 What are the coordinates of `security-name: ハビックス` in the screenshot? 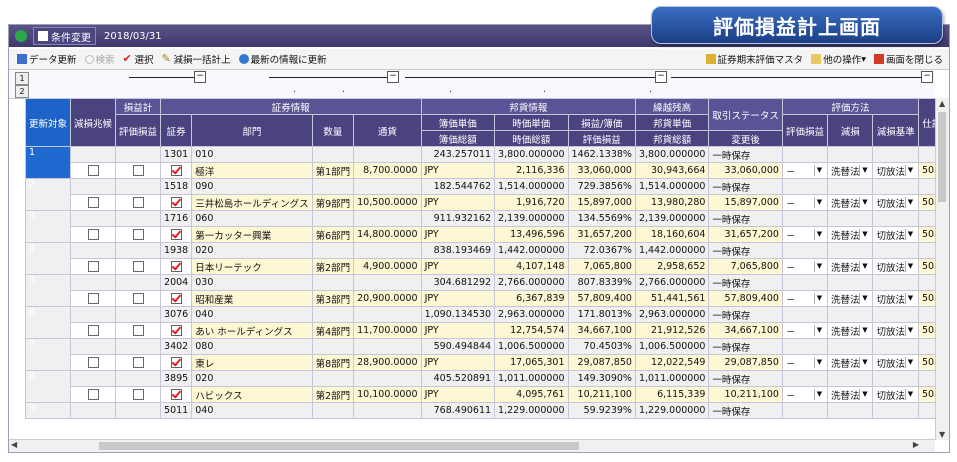 It's located at (252, 394).